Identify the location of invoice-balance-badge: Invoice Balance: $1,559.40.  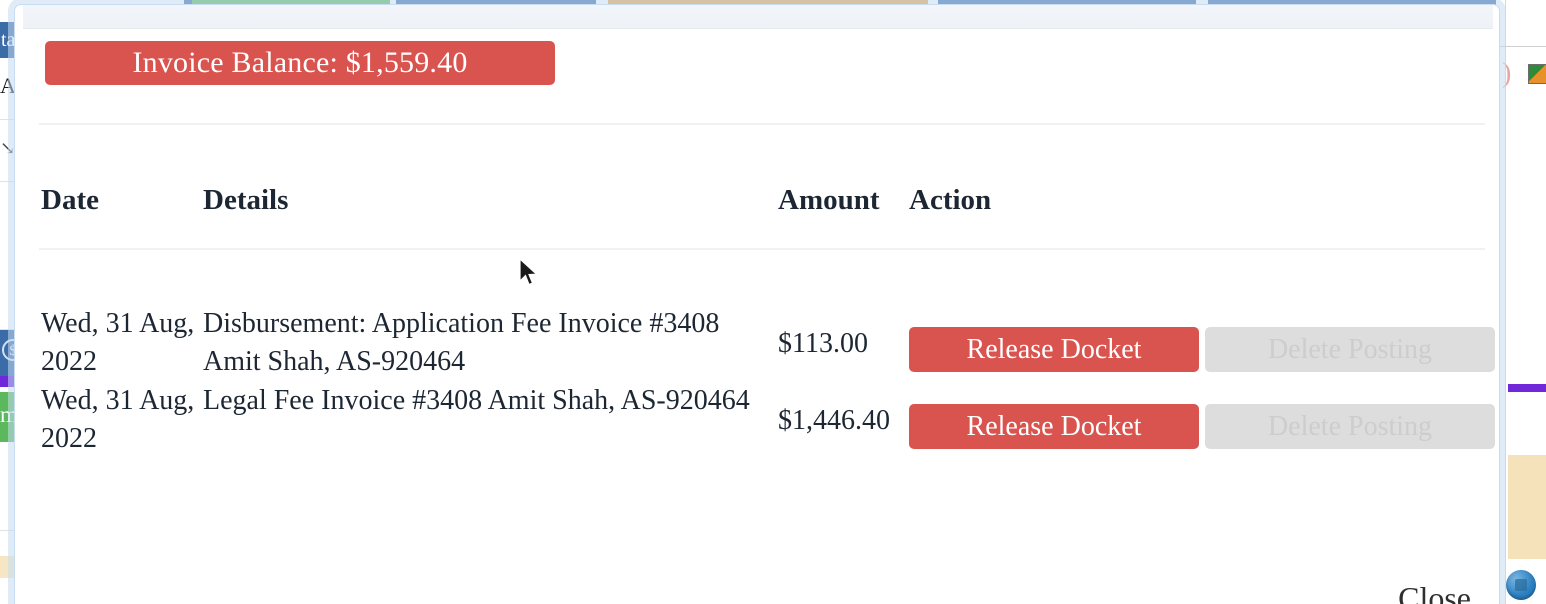
(300, 63).